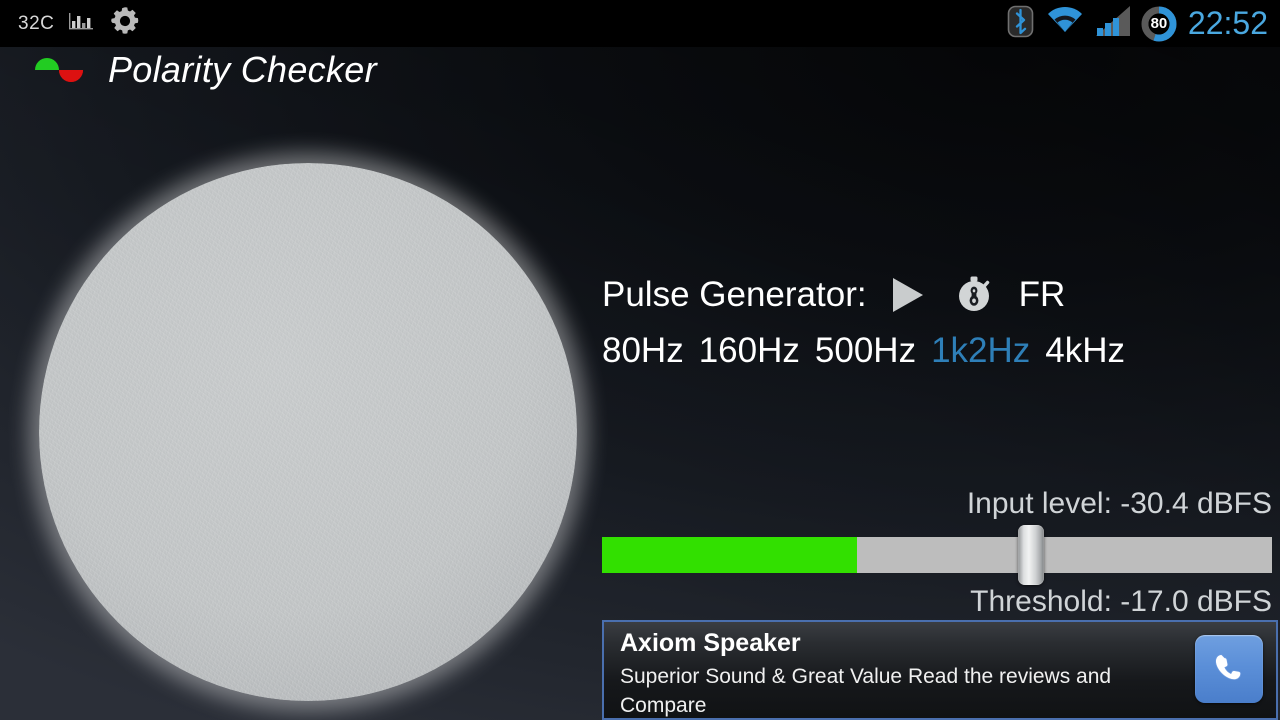 The image size is (1280, 720). I want to click on bluetooth-icon, so click(1020, 24).